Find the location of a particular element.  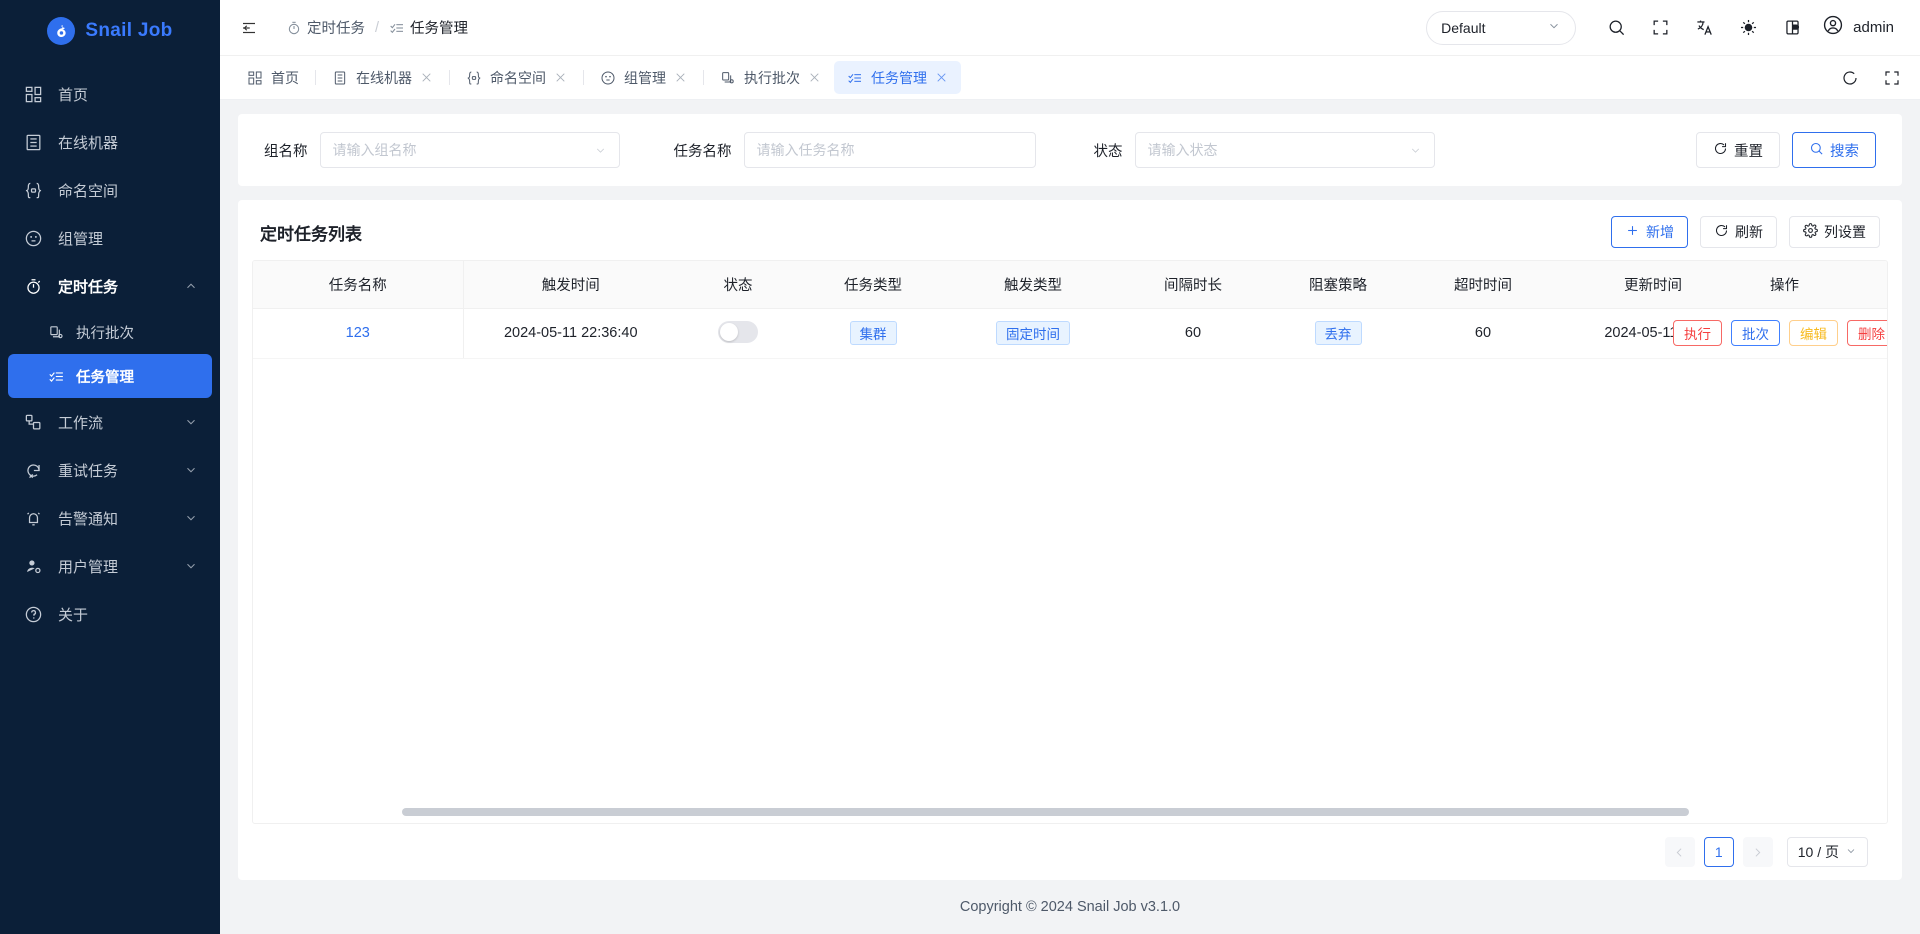

tab-group-manage: 组管理 is located at coordinates (643, 77).